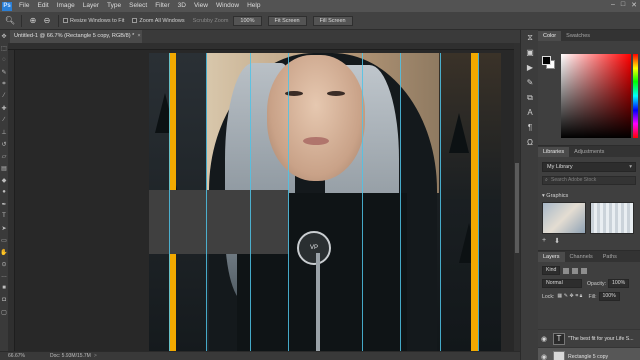 The width and height of the screenshot is (640, 360). I want to click on paragraph-icon: ¶, so click(530, 127).